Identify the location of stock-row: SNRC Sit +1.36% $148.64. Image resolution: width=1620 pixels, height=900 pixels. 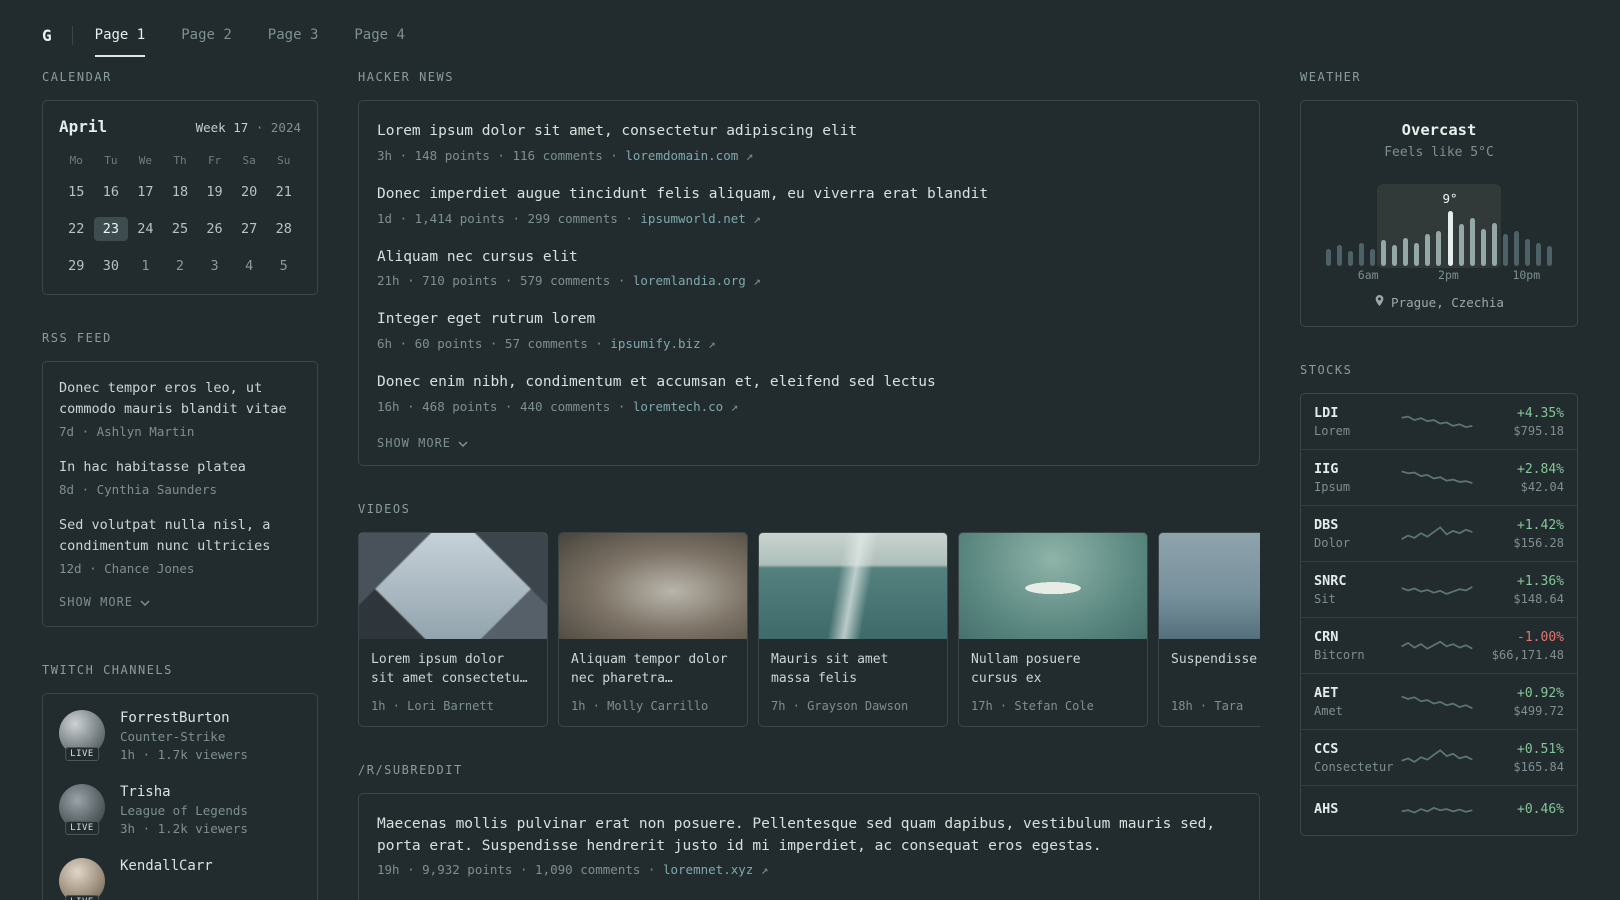
(1439, 589).